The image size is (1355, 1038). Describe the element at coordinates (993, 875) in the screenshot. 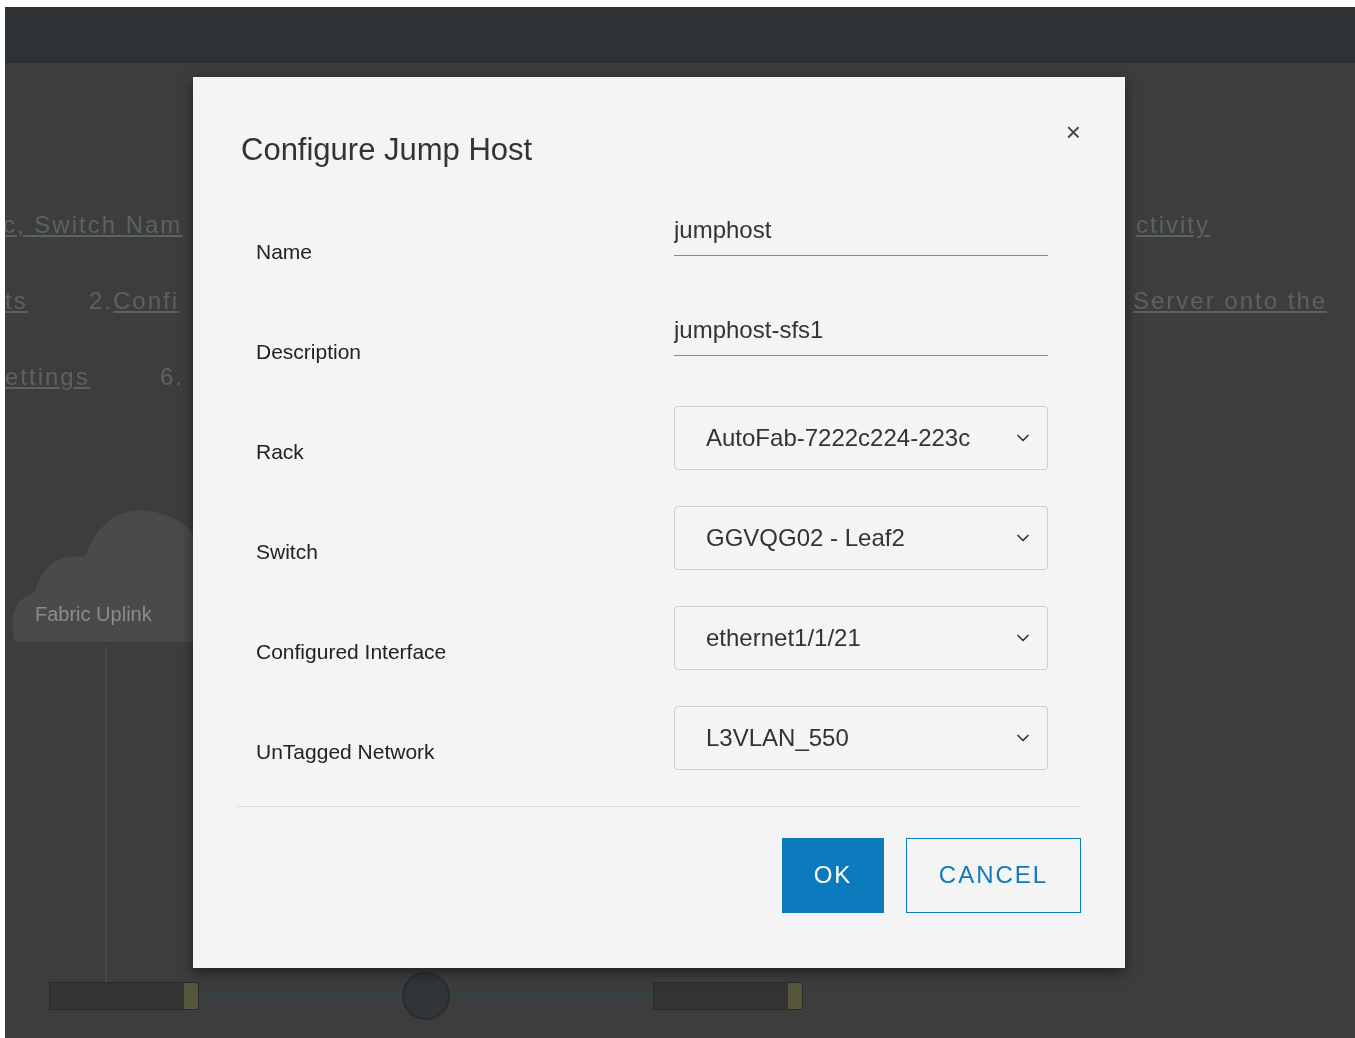

I see `cancel-button: CANCEL` at that location.